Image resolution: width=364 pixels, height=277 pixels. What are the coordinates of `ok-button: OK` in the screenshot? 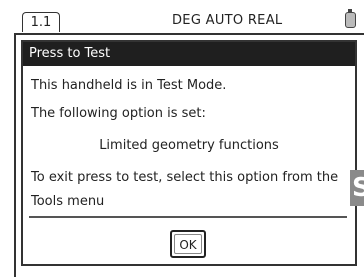 It's located at (188, 244).